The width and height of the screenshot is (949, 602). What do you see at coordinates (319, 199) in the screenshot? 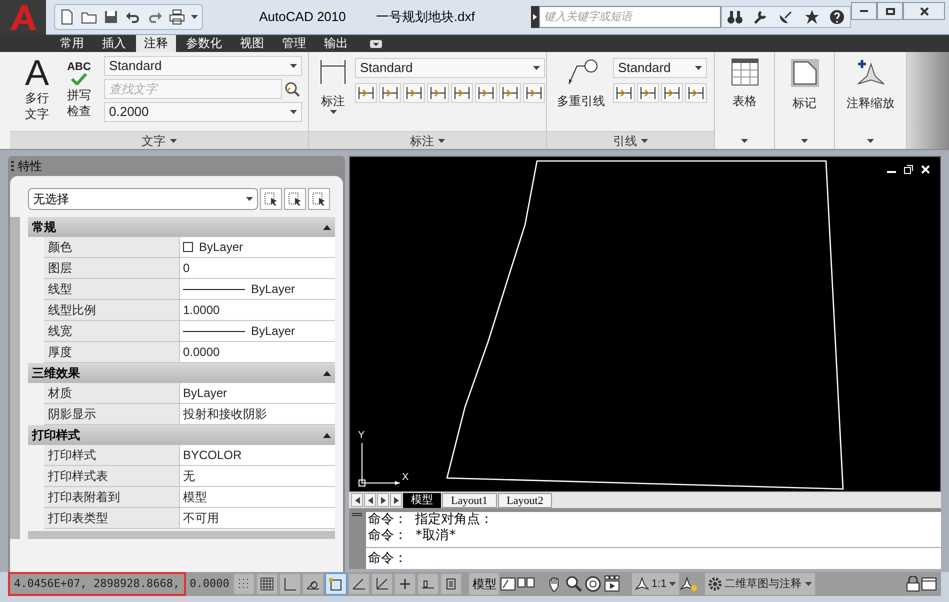
I see `pickadd-toggle-button` at bounding box center [319, 199].